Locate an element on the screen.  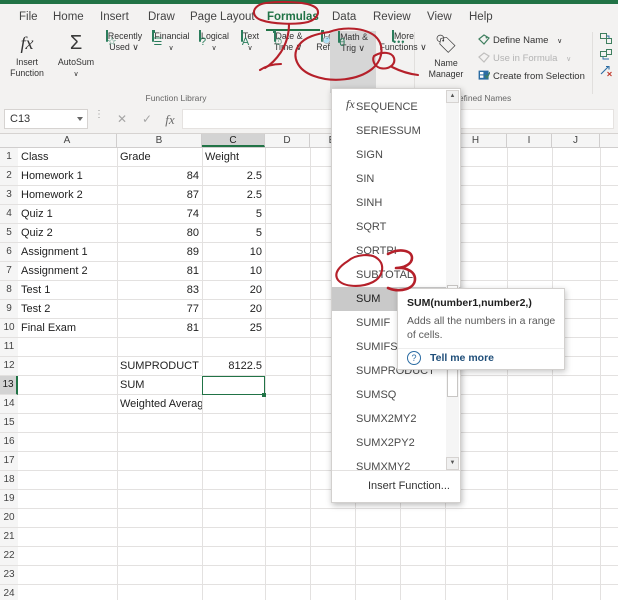
insert-function-button: fx Insert Function is located at coordinates (27, 54).